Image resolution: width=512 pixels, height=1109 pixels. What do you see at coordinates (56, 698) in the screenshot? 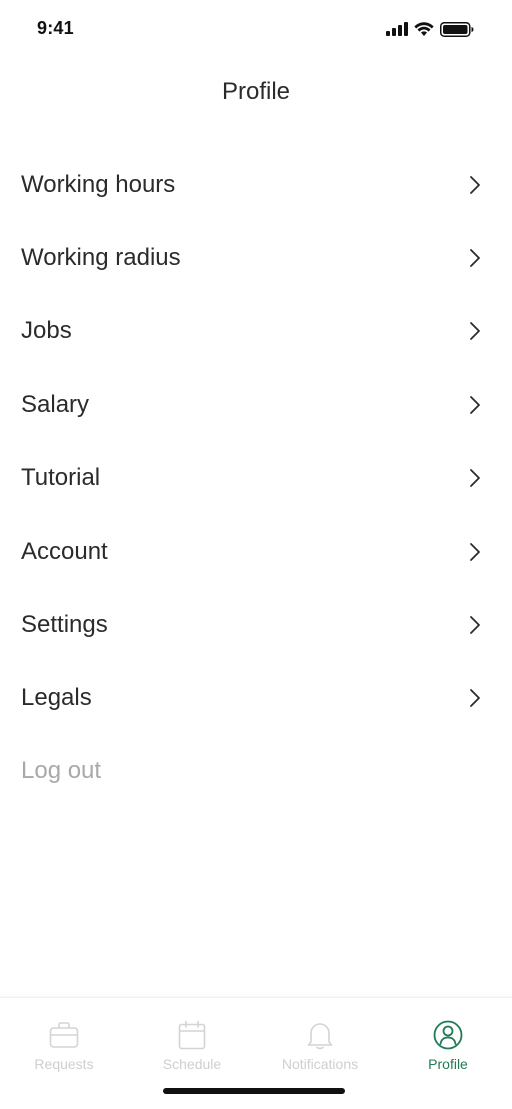
I see `menu-item-label: Legals` at bounding box center [56, 698].